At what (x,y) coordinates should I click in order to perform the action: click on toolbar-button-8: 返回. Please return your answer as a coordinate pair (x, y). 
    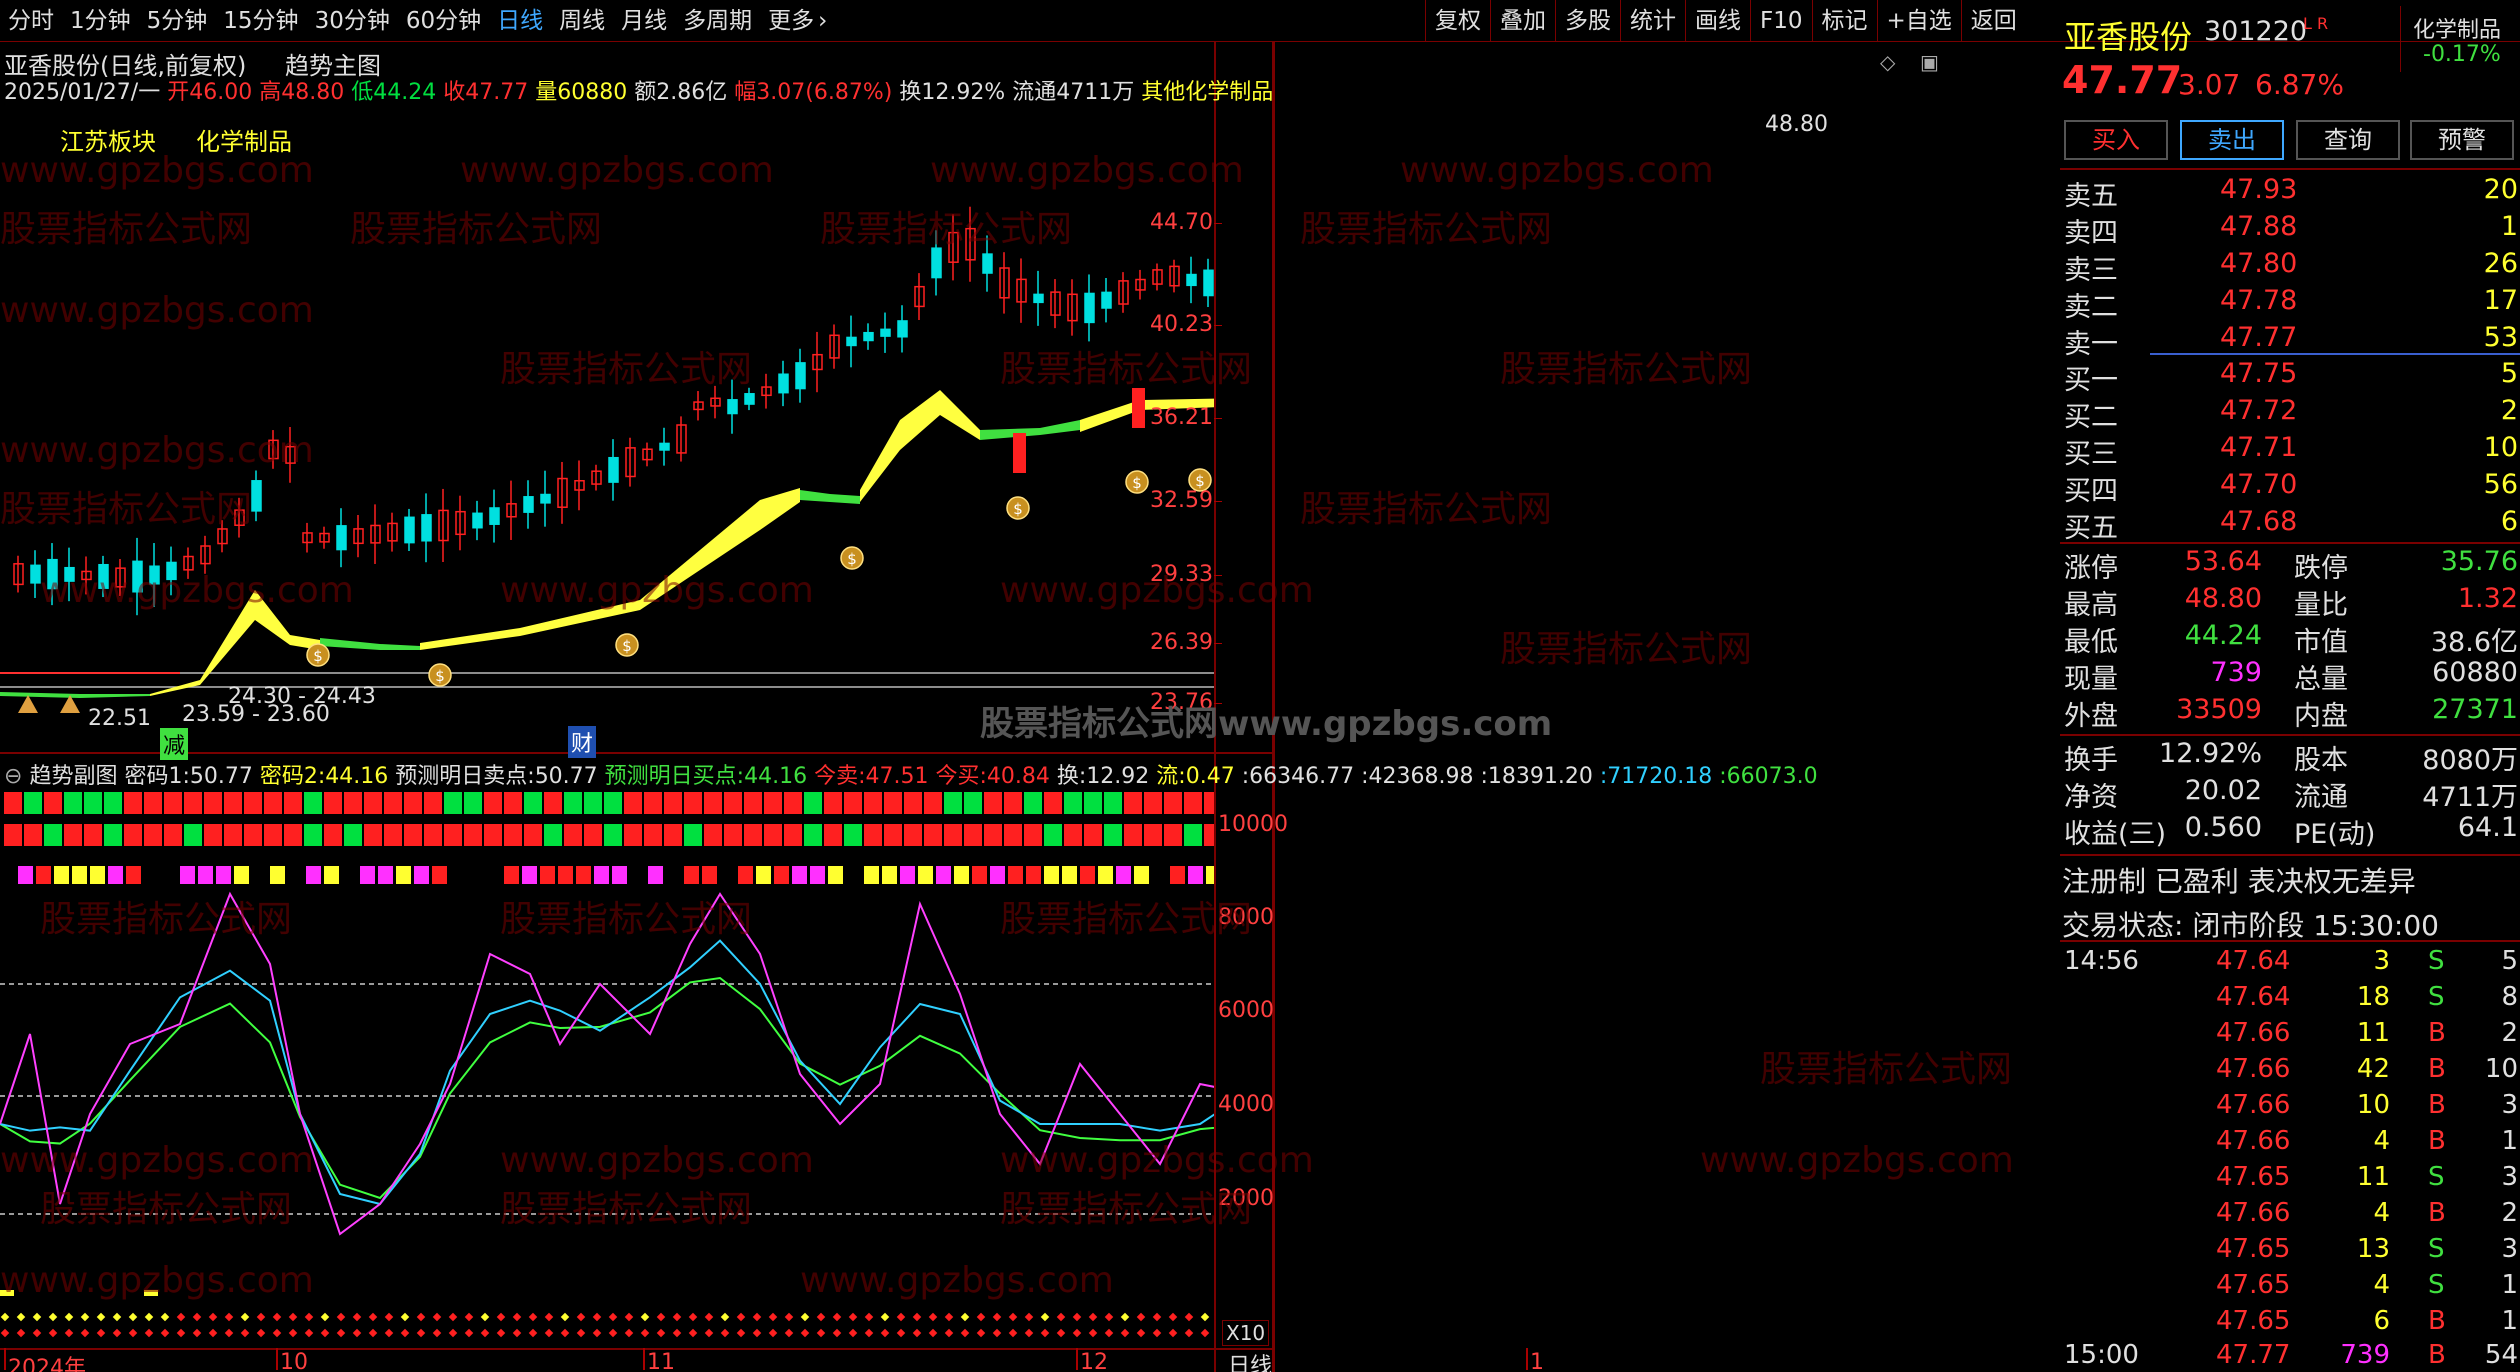
    Looking at the image, I should click on (1993, 21).